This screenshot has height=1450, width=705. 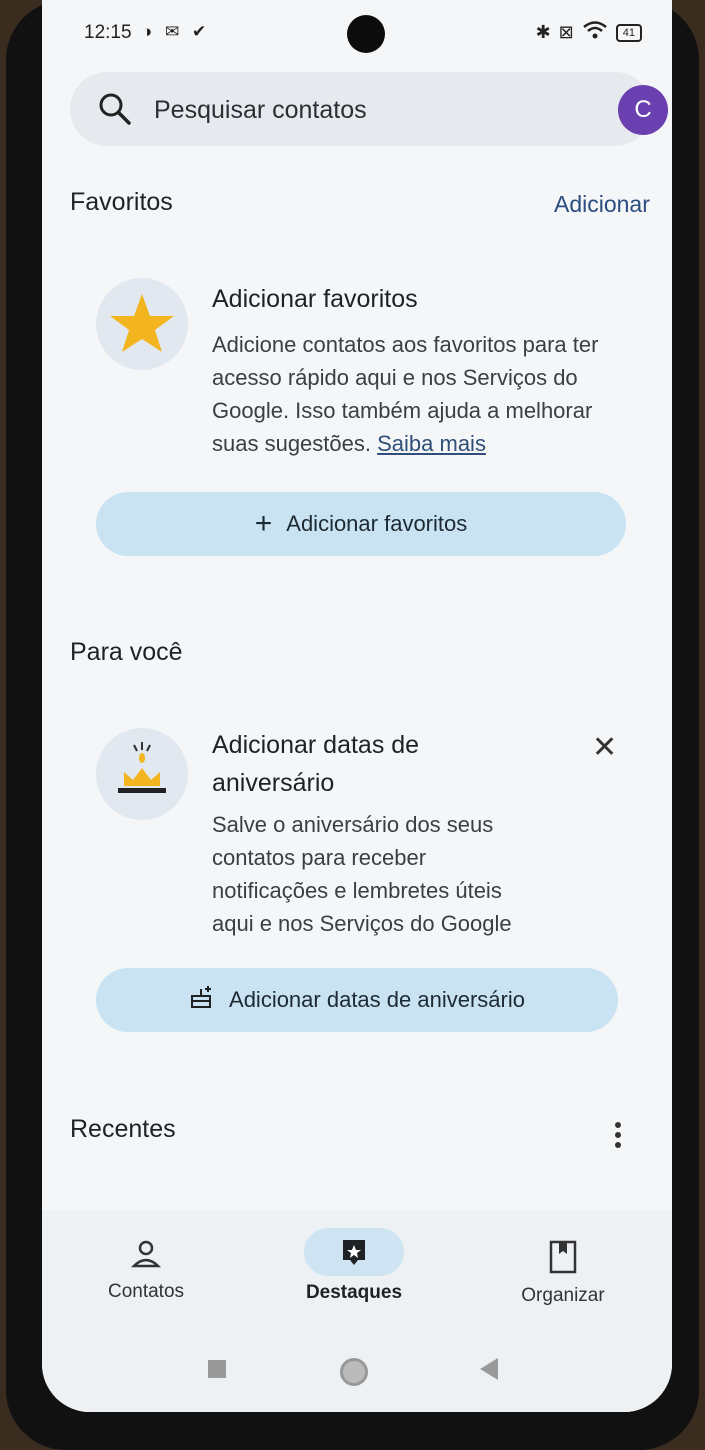 I want to click on bottom-nav: Contatos Destaques Organizar, so click(x=357, y=1270).